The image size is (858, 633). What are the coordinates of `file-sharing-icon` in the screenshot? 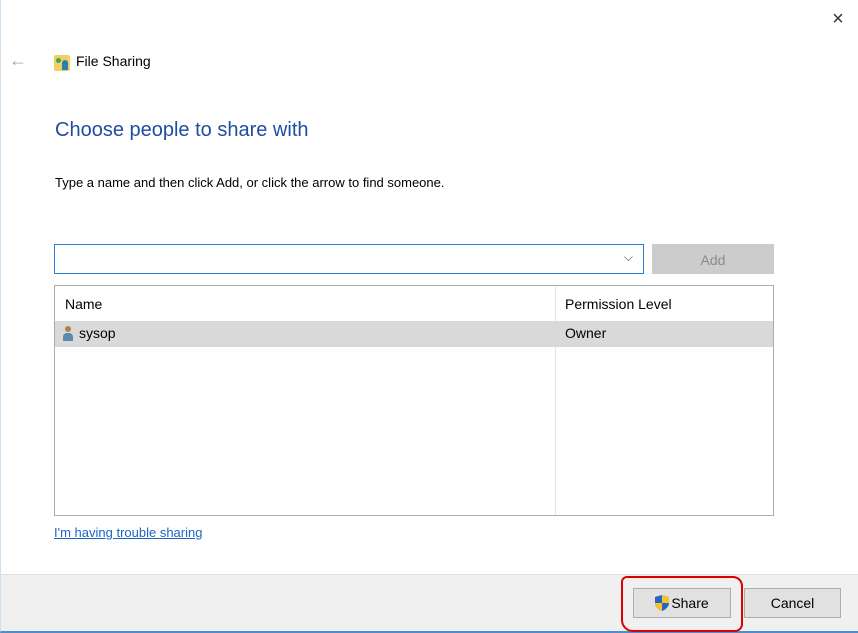 It's located at (62, 63).